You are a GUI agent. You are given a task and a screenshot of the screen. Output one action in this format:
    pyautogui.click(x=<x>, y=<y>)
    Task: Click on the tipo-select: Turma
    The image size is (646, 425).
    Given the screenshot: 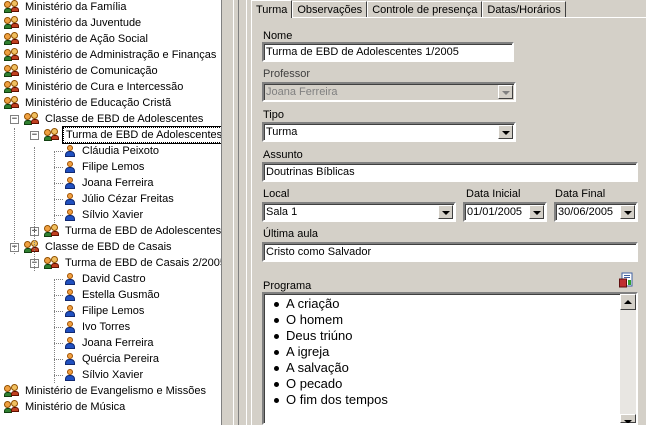 What is the action you would take?
    pyautogui.click(x=389, y=132)
    